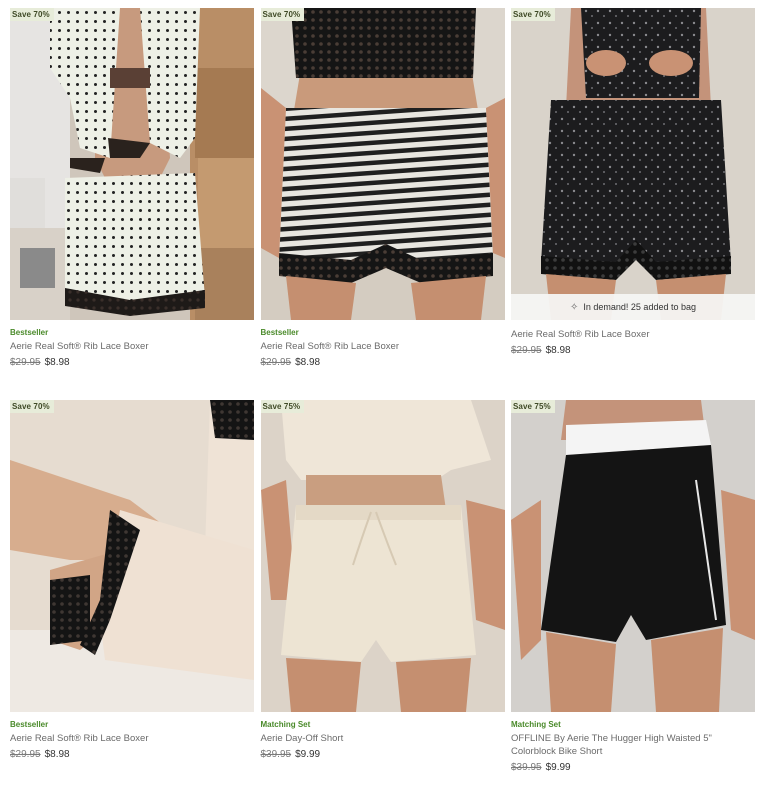  What do you see at coordinates (639, 307) in the screenshot?
I see `in-demand-text: In demand! 25 added to bag` at bounding box center [639, 307].